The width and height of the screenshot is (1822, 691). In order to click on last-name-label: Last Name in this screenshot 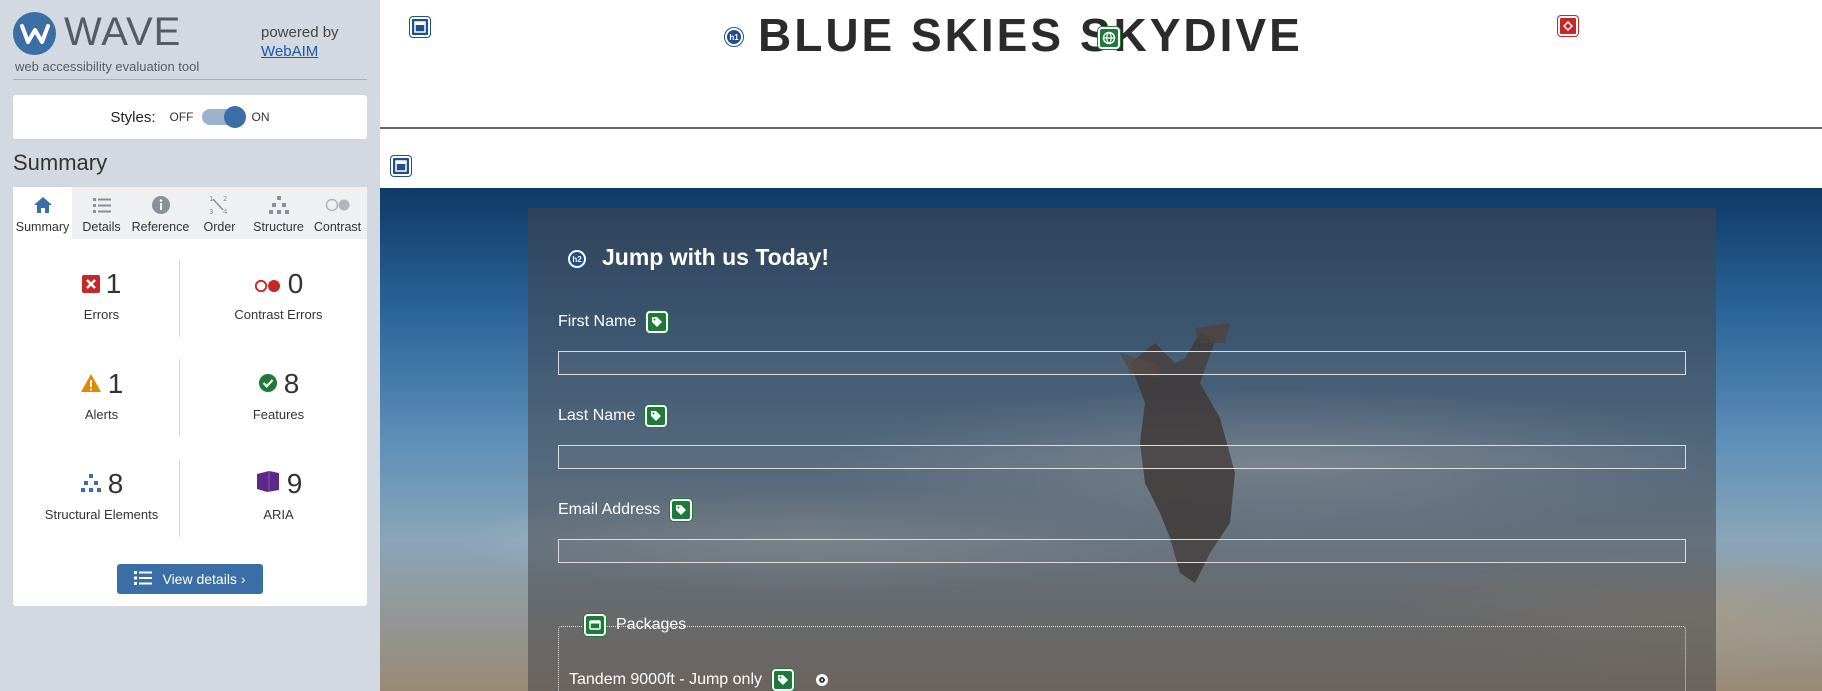, I will do `click(613, 416)`.